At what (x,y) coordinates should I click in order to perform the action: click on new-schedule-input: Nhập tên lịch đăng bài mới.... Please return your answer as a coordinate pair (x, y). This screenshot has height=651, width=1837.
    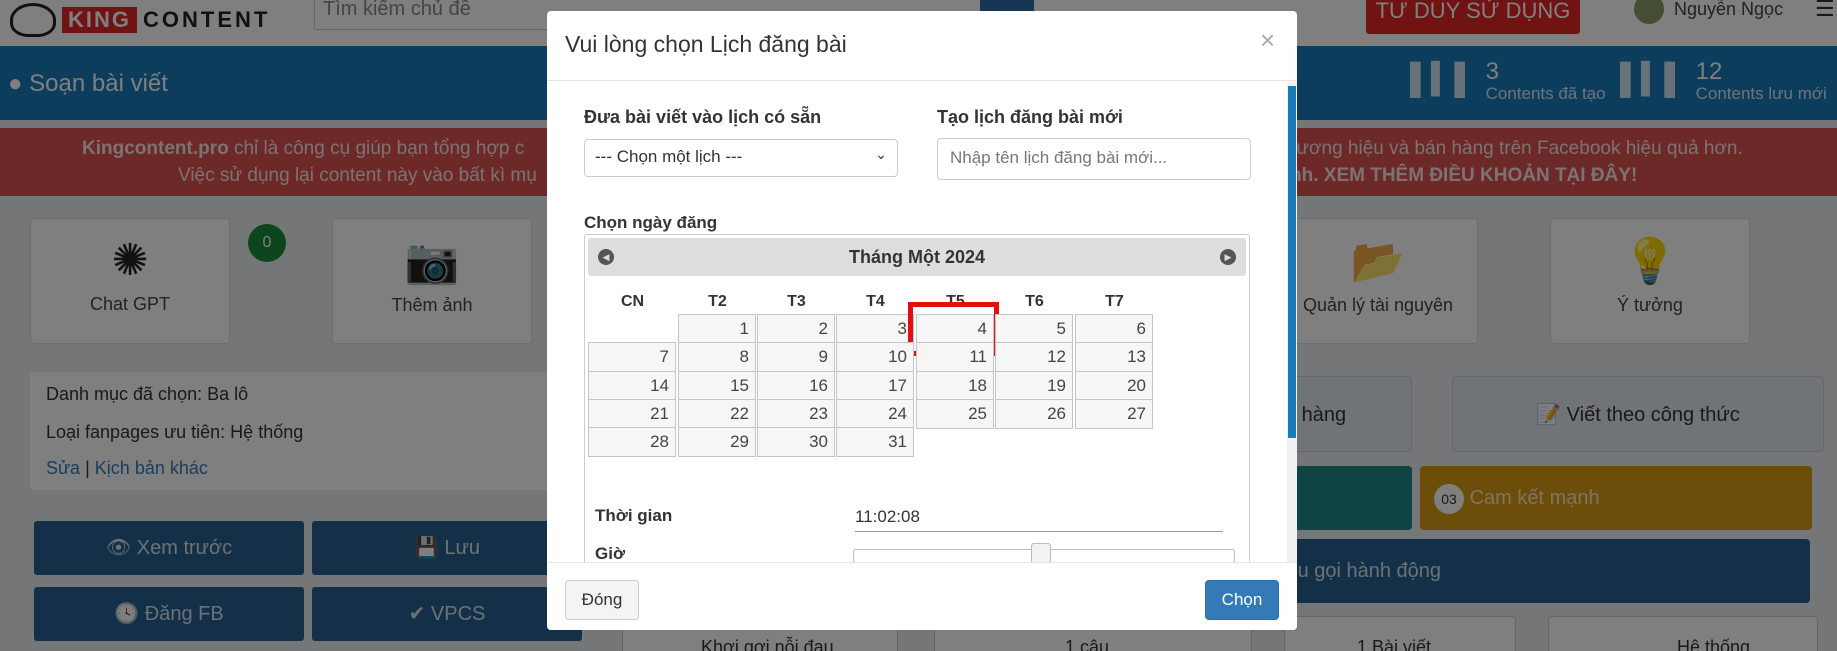
    Looking at the image, I should click on (1094, 159).